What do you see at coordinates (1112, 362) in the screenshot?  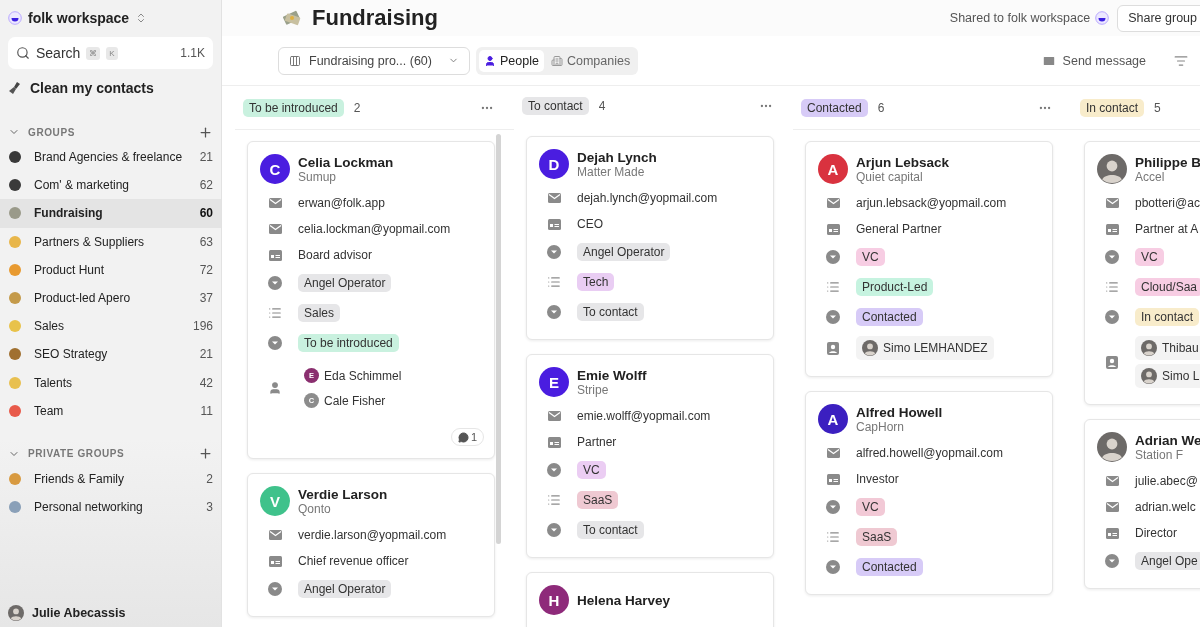 I see `contact-icon` at bounding box center [1112, 362].